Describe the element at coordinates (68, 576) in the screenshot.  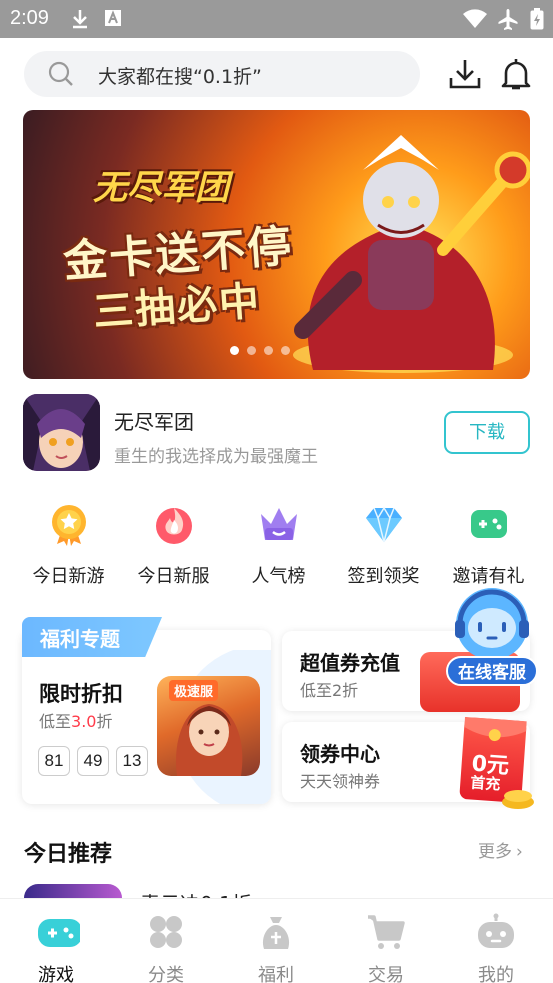
I see `quick-nav-label: 今日新游` at that location.